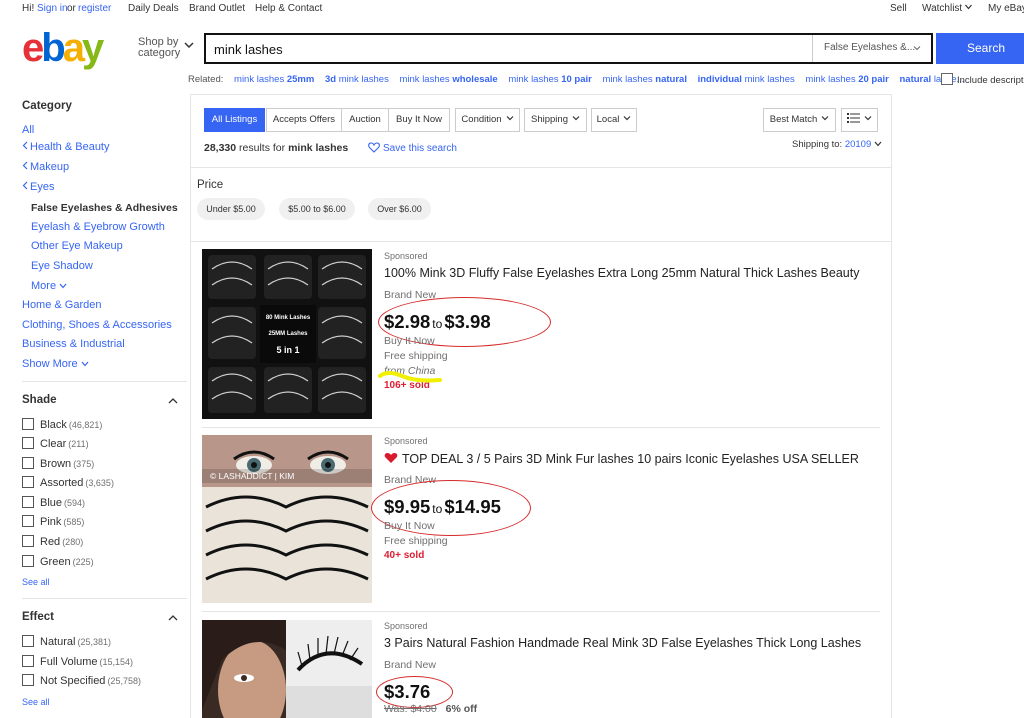 This screenshot has width=1024, height=718. Describe the element at coordinates (49, 286) in the screenshot. I see `category-more-link: More` at that location.